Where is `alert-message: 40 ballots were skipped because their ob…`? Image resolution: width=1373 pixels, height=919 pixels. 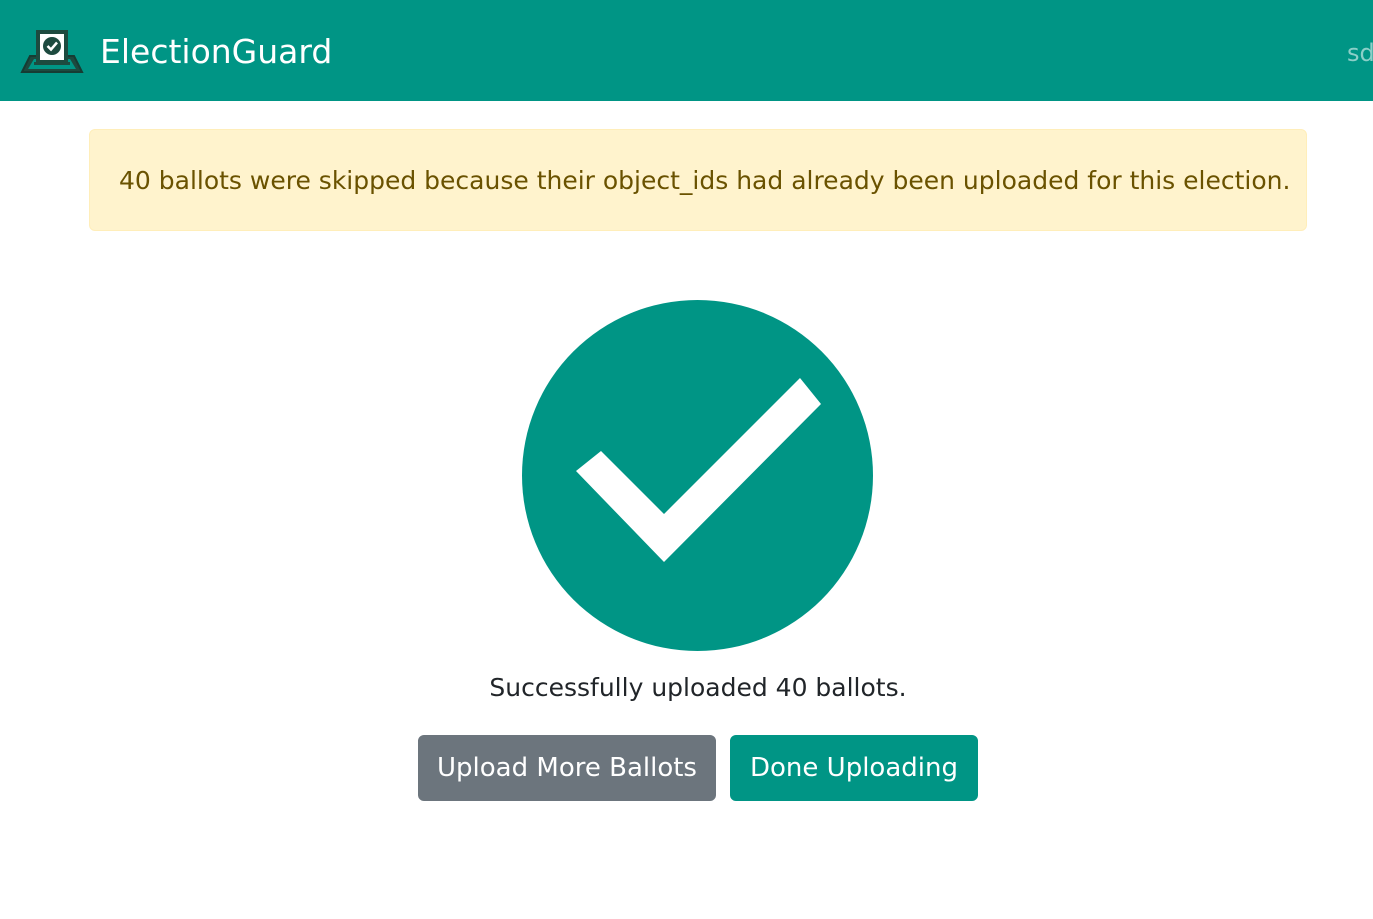 alert-message: 40 ballots were skipped because their ob… is located at coordinates (705, 180).